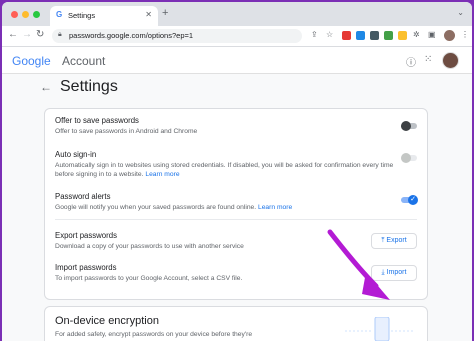  Describe the element at coordinates (131, 35) in the screenshot. I see `url-text: passwords.google.com/options?ep=1` at that location.